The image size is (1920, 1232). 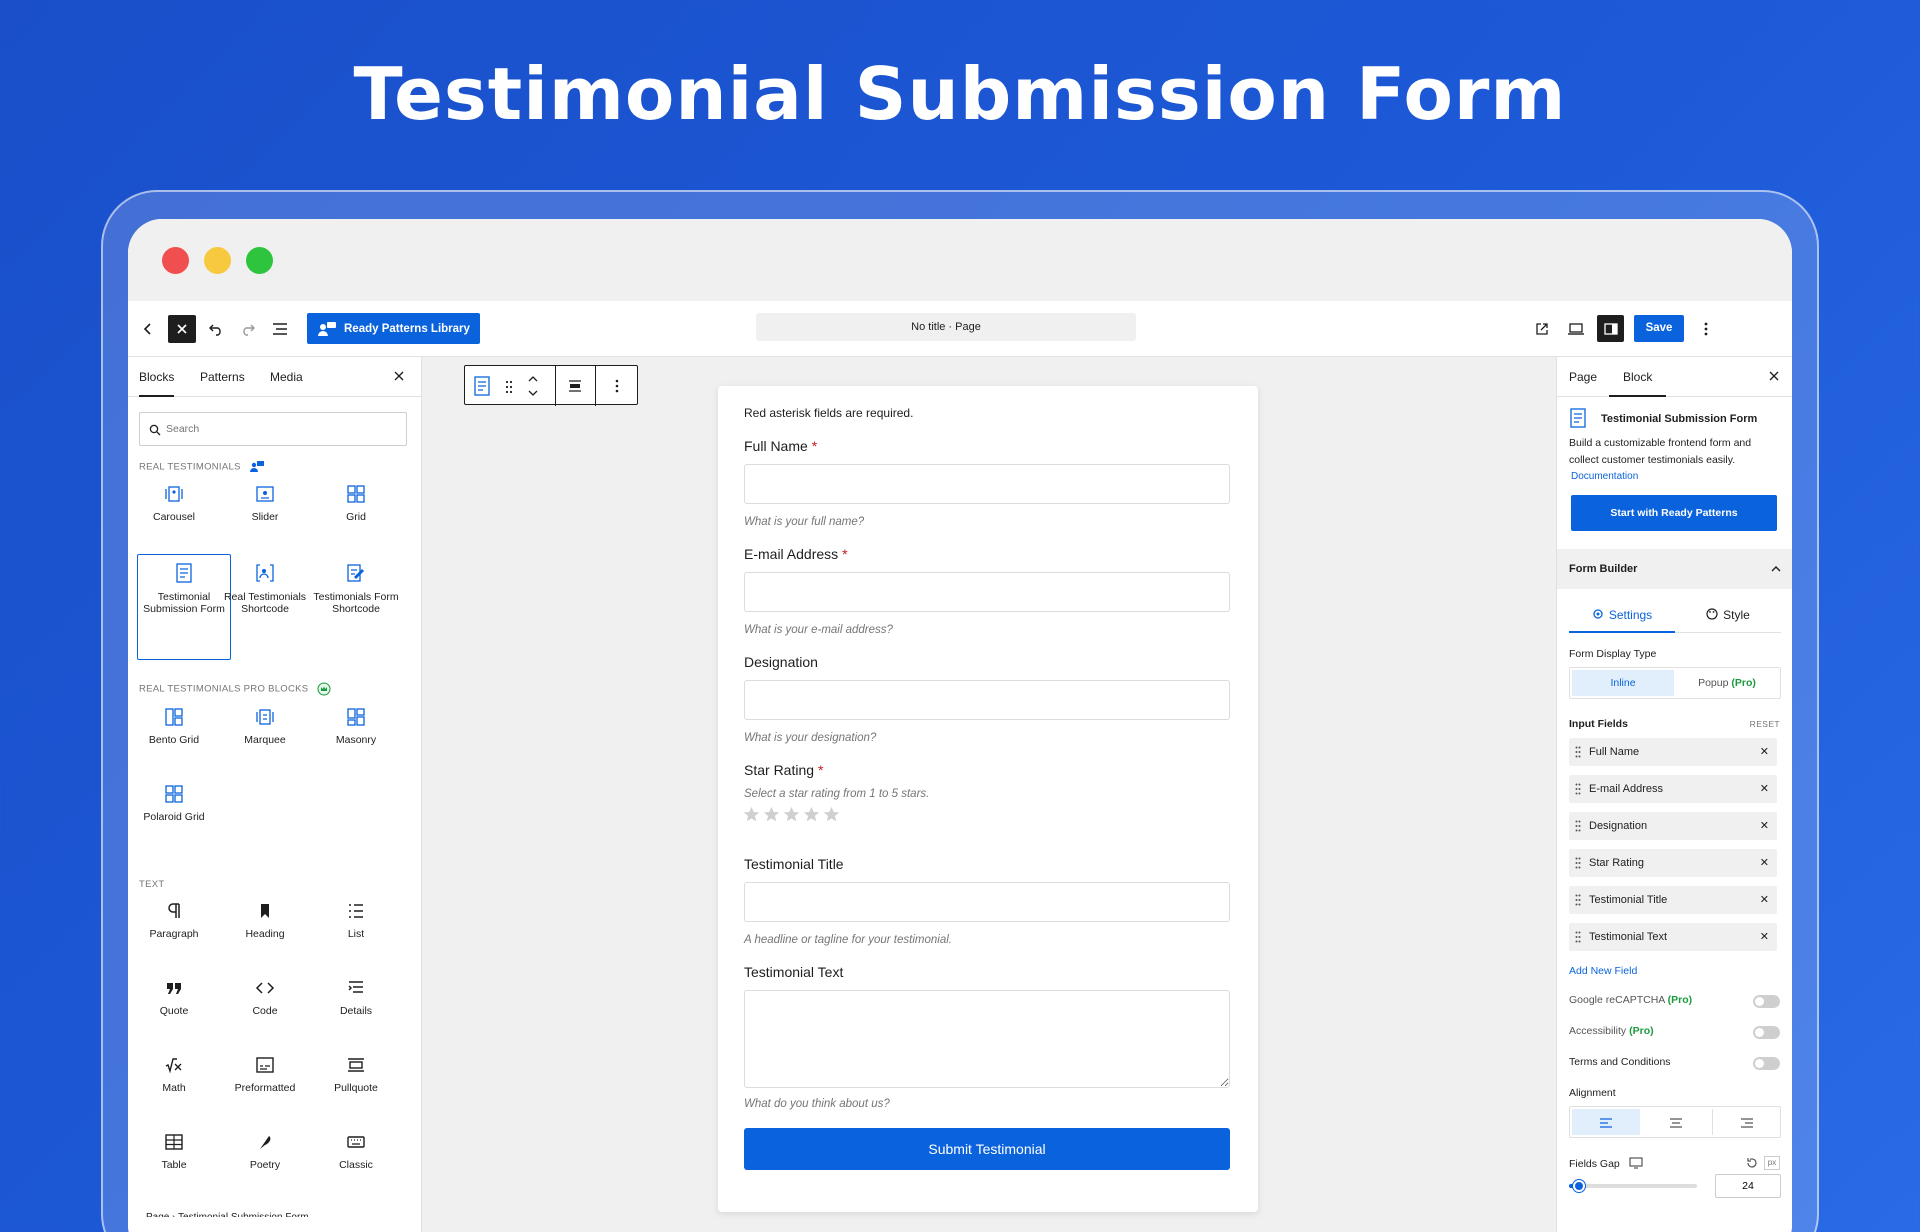 What do you see at coordinates (1576, 329) in the screenshot?
I see `preview-device-icon` at bounding box center [1576, 329].